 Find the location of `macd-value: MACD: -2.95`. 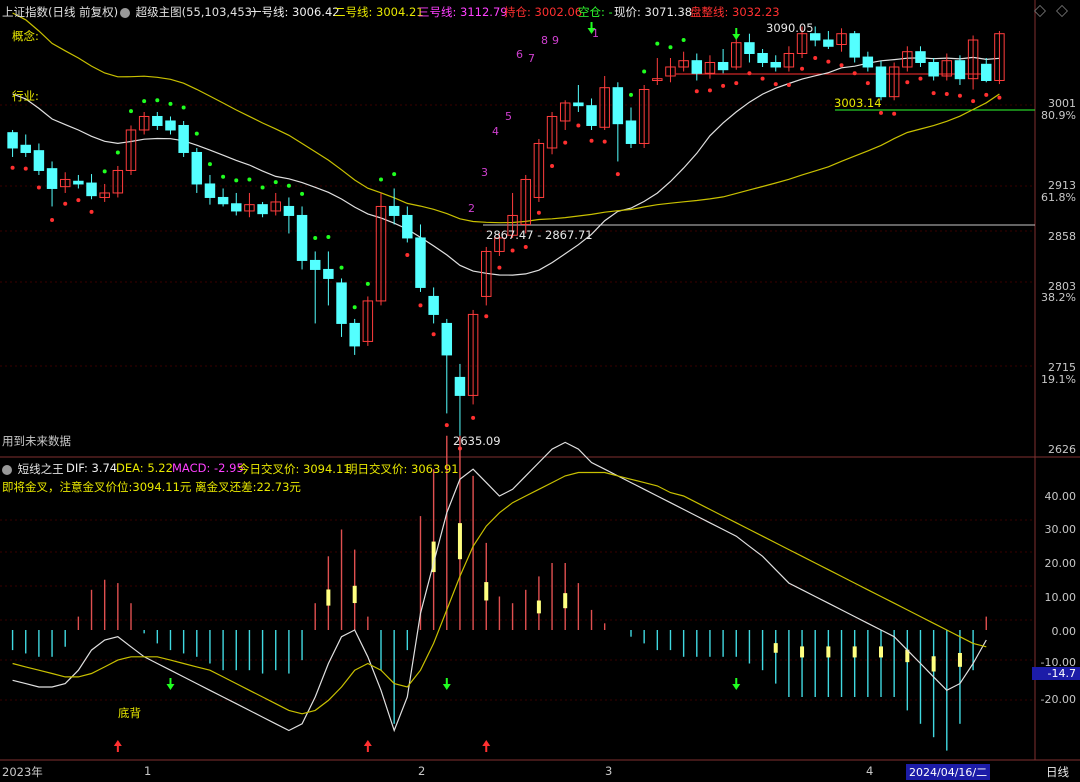

macd-value: MACD: -2.95 is located at coordinates (208, 468).